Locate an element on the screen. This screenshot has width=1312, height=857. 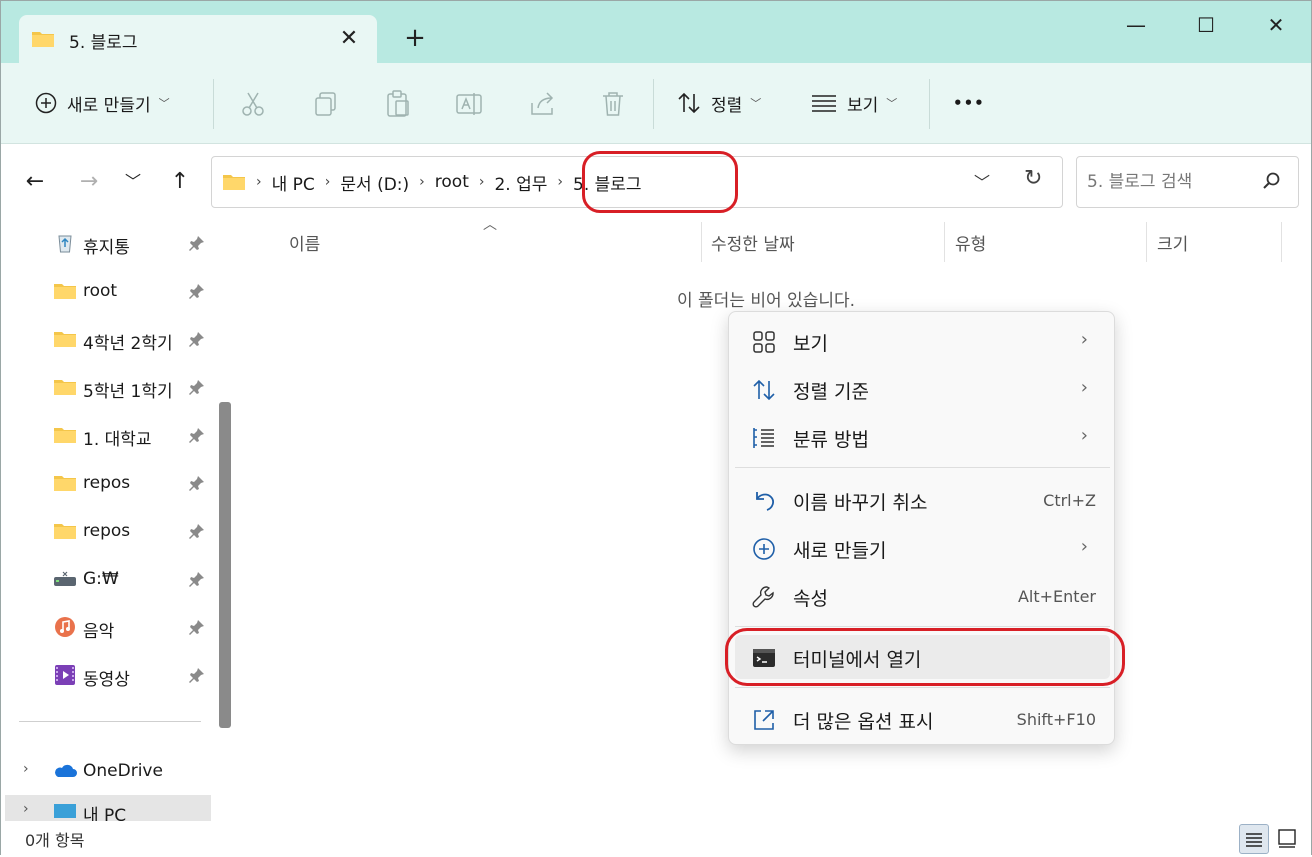
new-icon is located at coordinates (764, 549).